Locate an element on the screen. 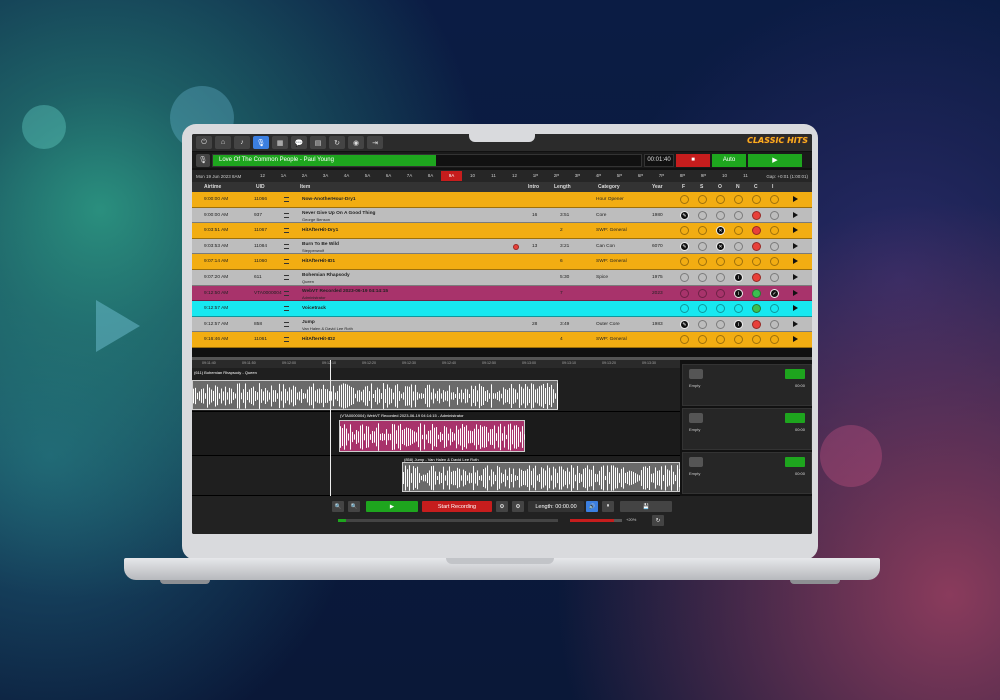 The height and width of the screenshot is (700, 1000). col-uid: UID is located at coordinates (260, 187).